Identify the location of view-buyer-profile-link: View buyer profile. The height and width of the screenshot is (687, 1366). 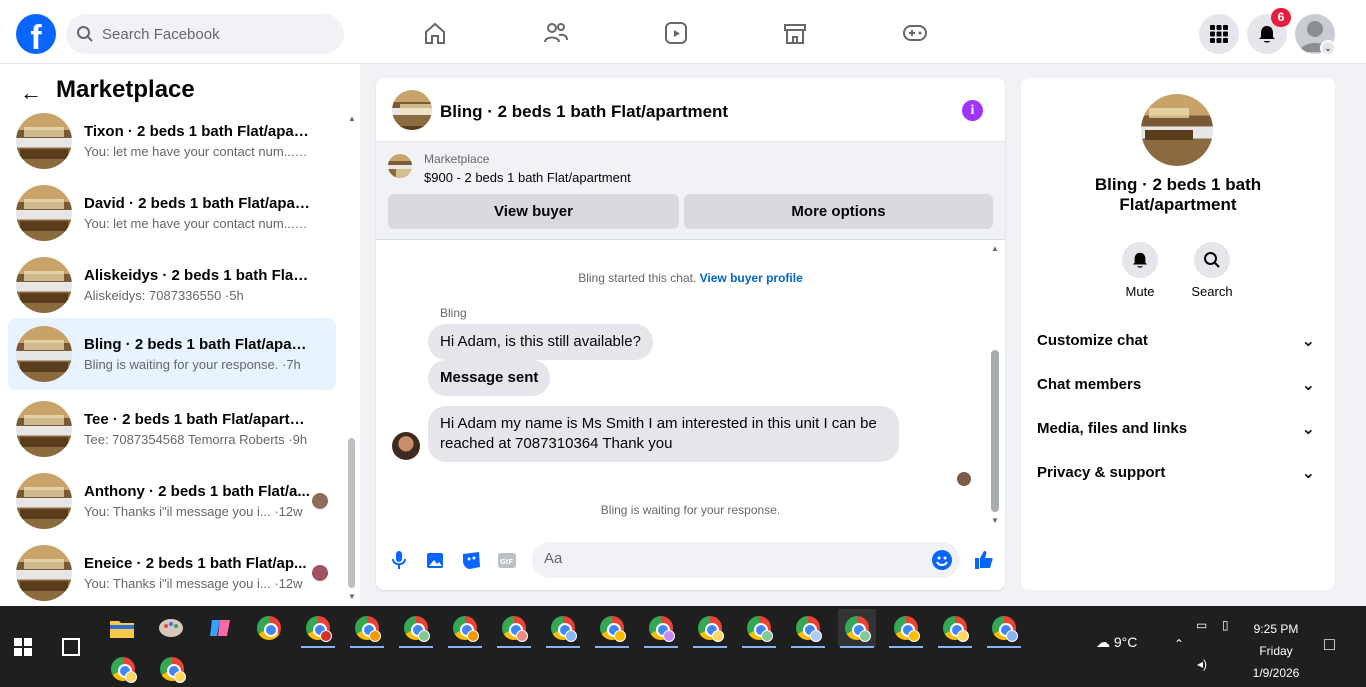
(751, 278).